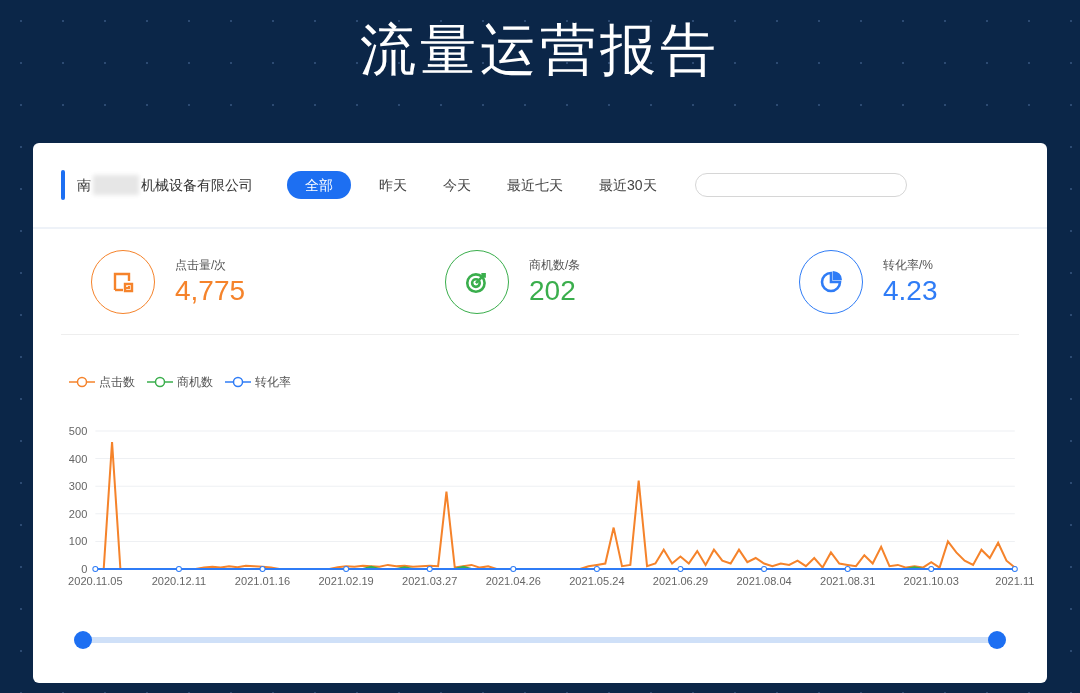 This screenshot has width=1080, height=693. Describe the element at coordinates (513, 581) in the screenshot. I see `x-axis-label: 2021.04.26` at that location.